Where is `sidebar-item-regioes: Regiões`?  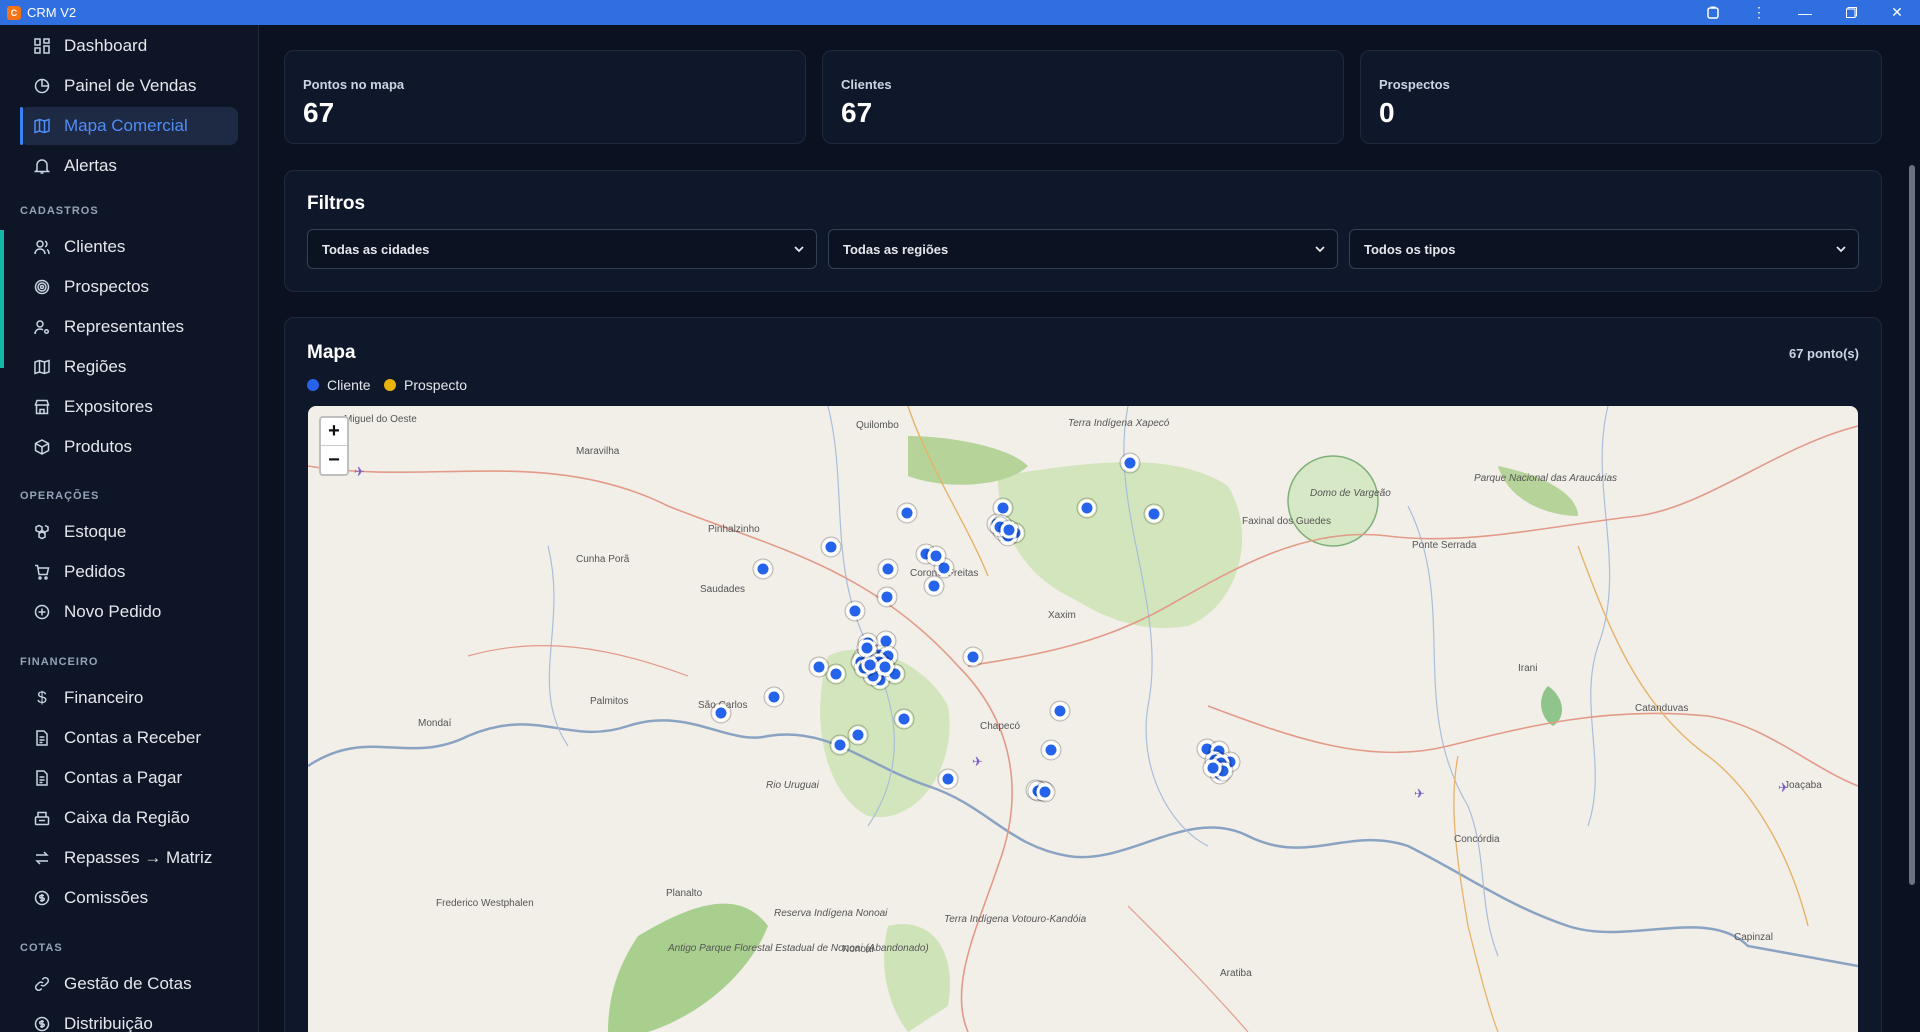 sidebar-item-regioes: Regiões is located at coordinates (129, 367).